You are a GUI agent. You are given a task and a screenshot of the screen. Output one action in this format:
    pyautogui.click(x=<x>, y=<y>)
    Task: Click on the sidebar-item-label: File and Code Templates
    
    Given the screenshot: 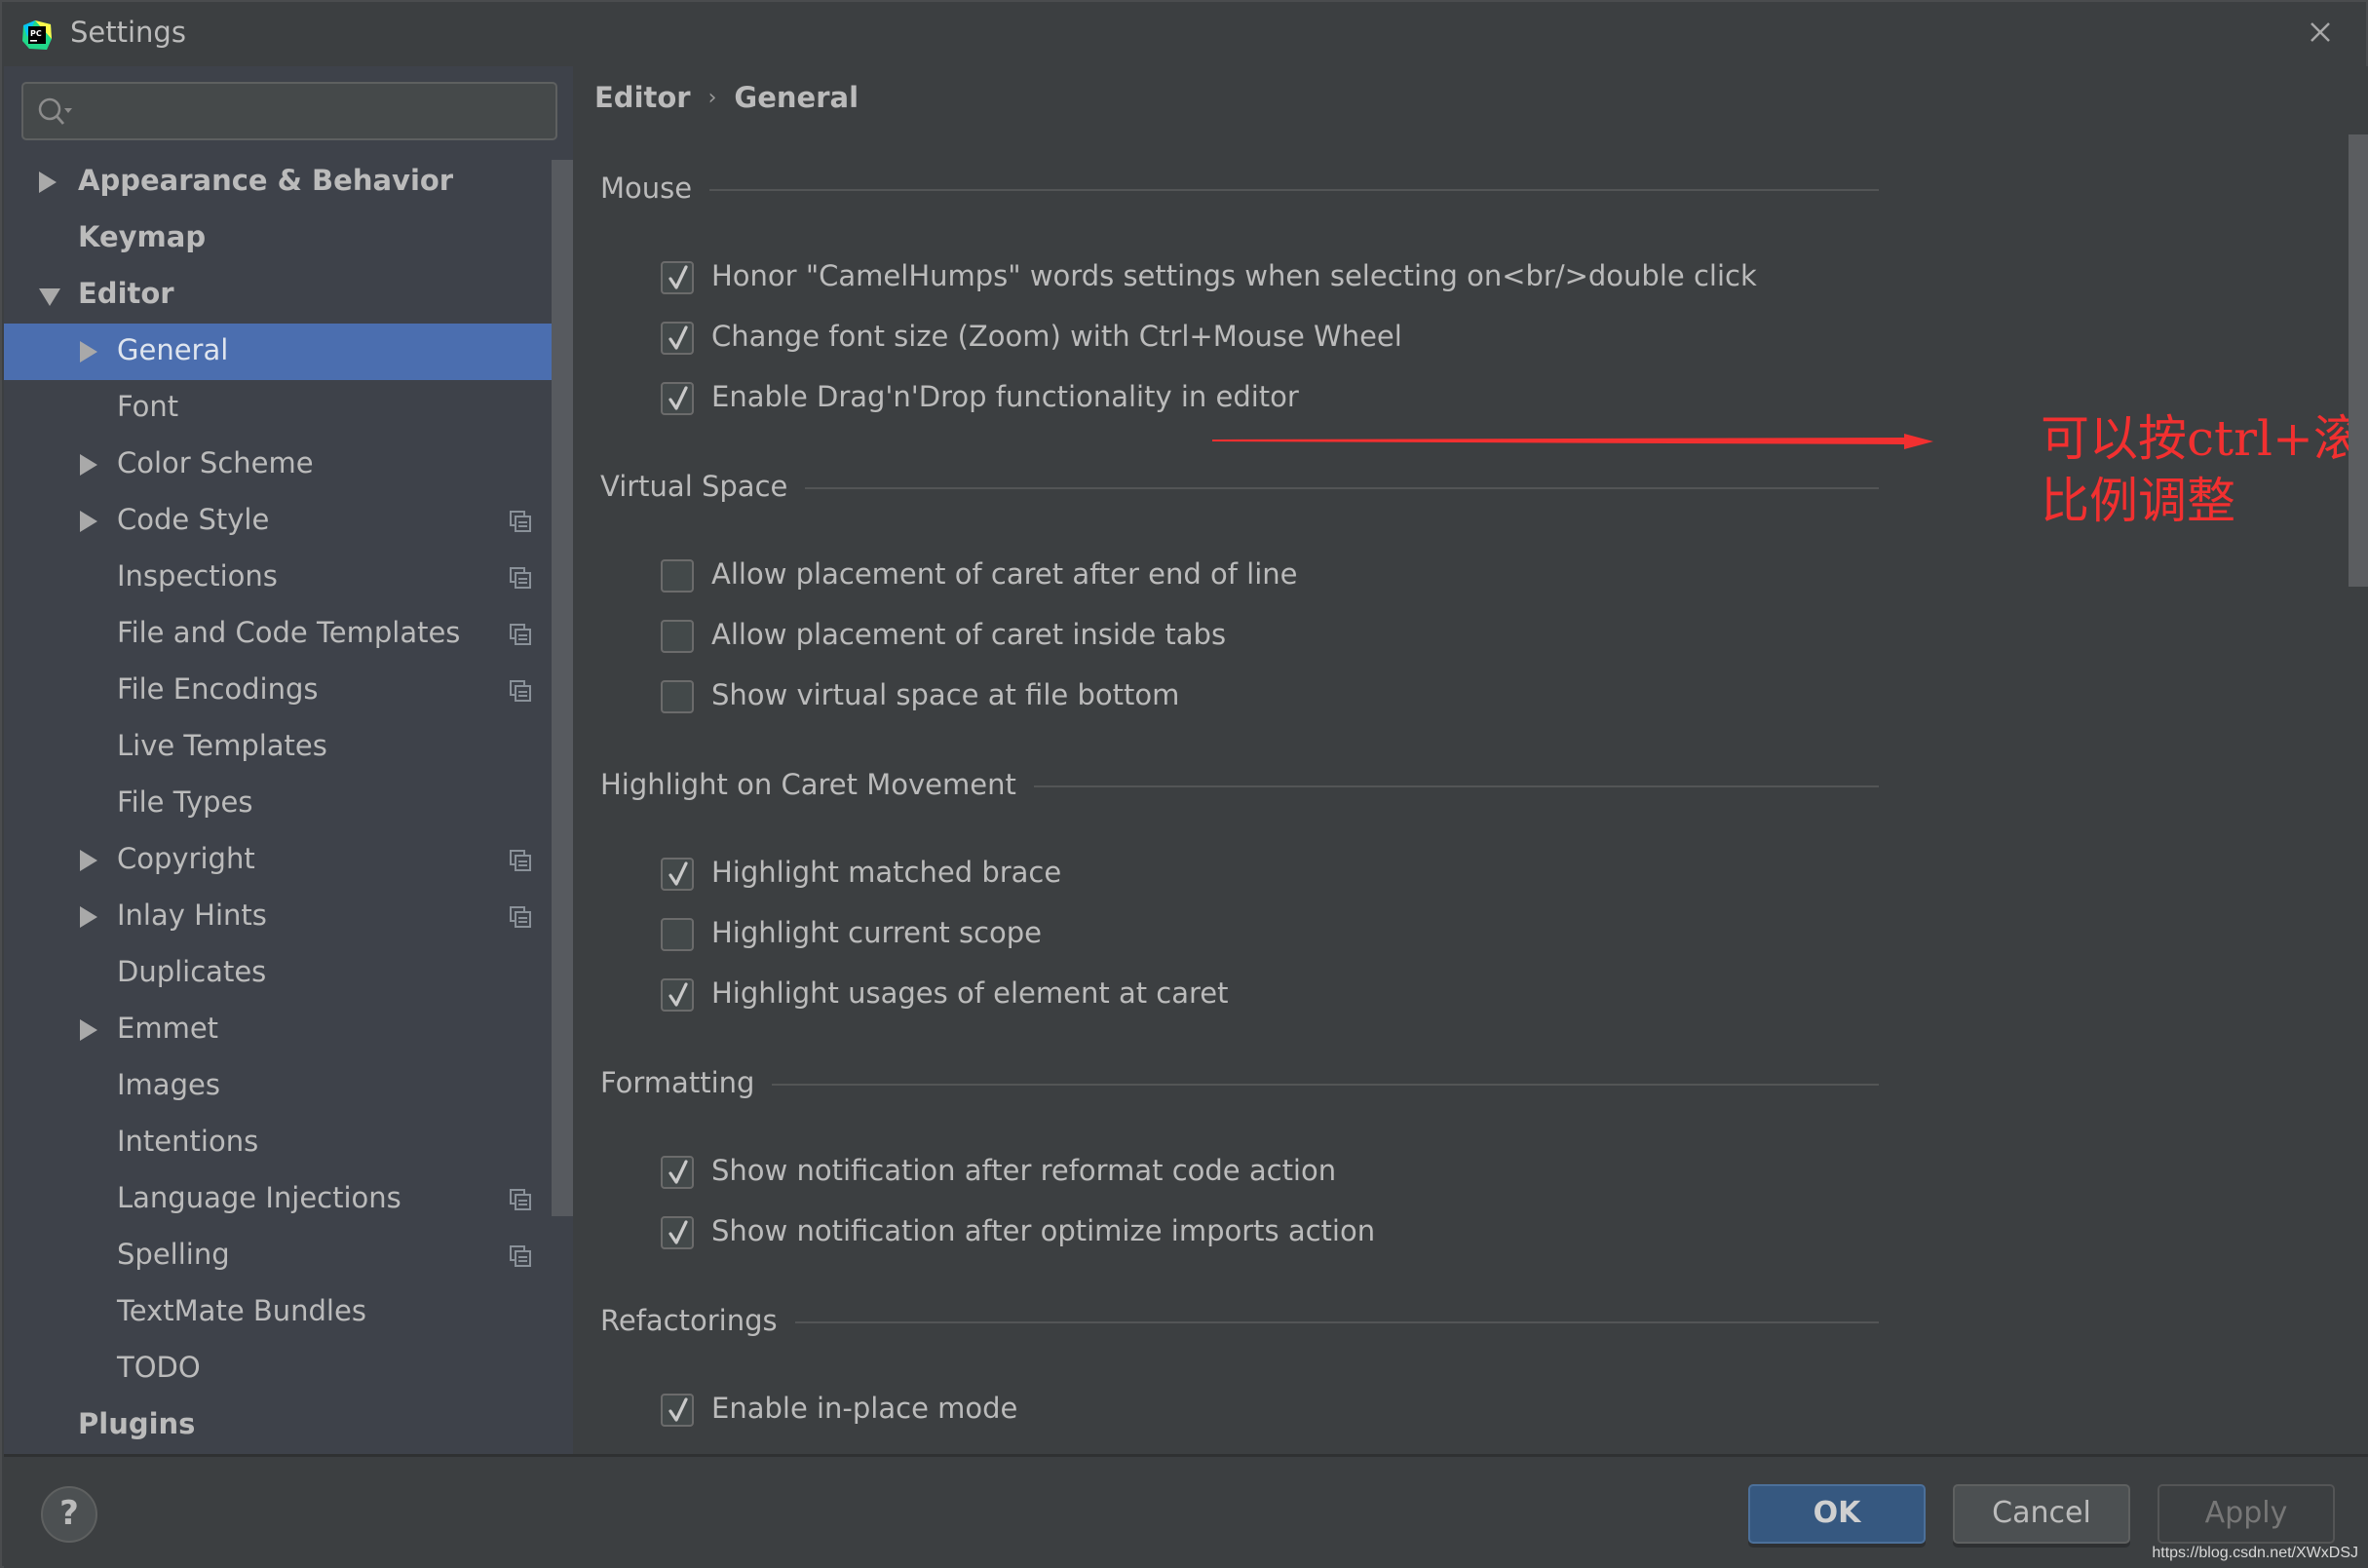 What is the action you would take?
    pyautogui.click(x=289, y=632)
    